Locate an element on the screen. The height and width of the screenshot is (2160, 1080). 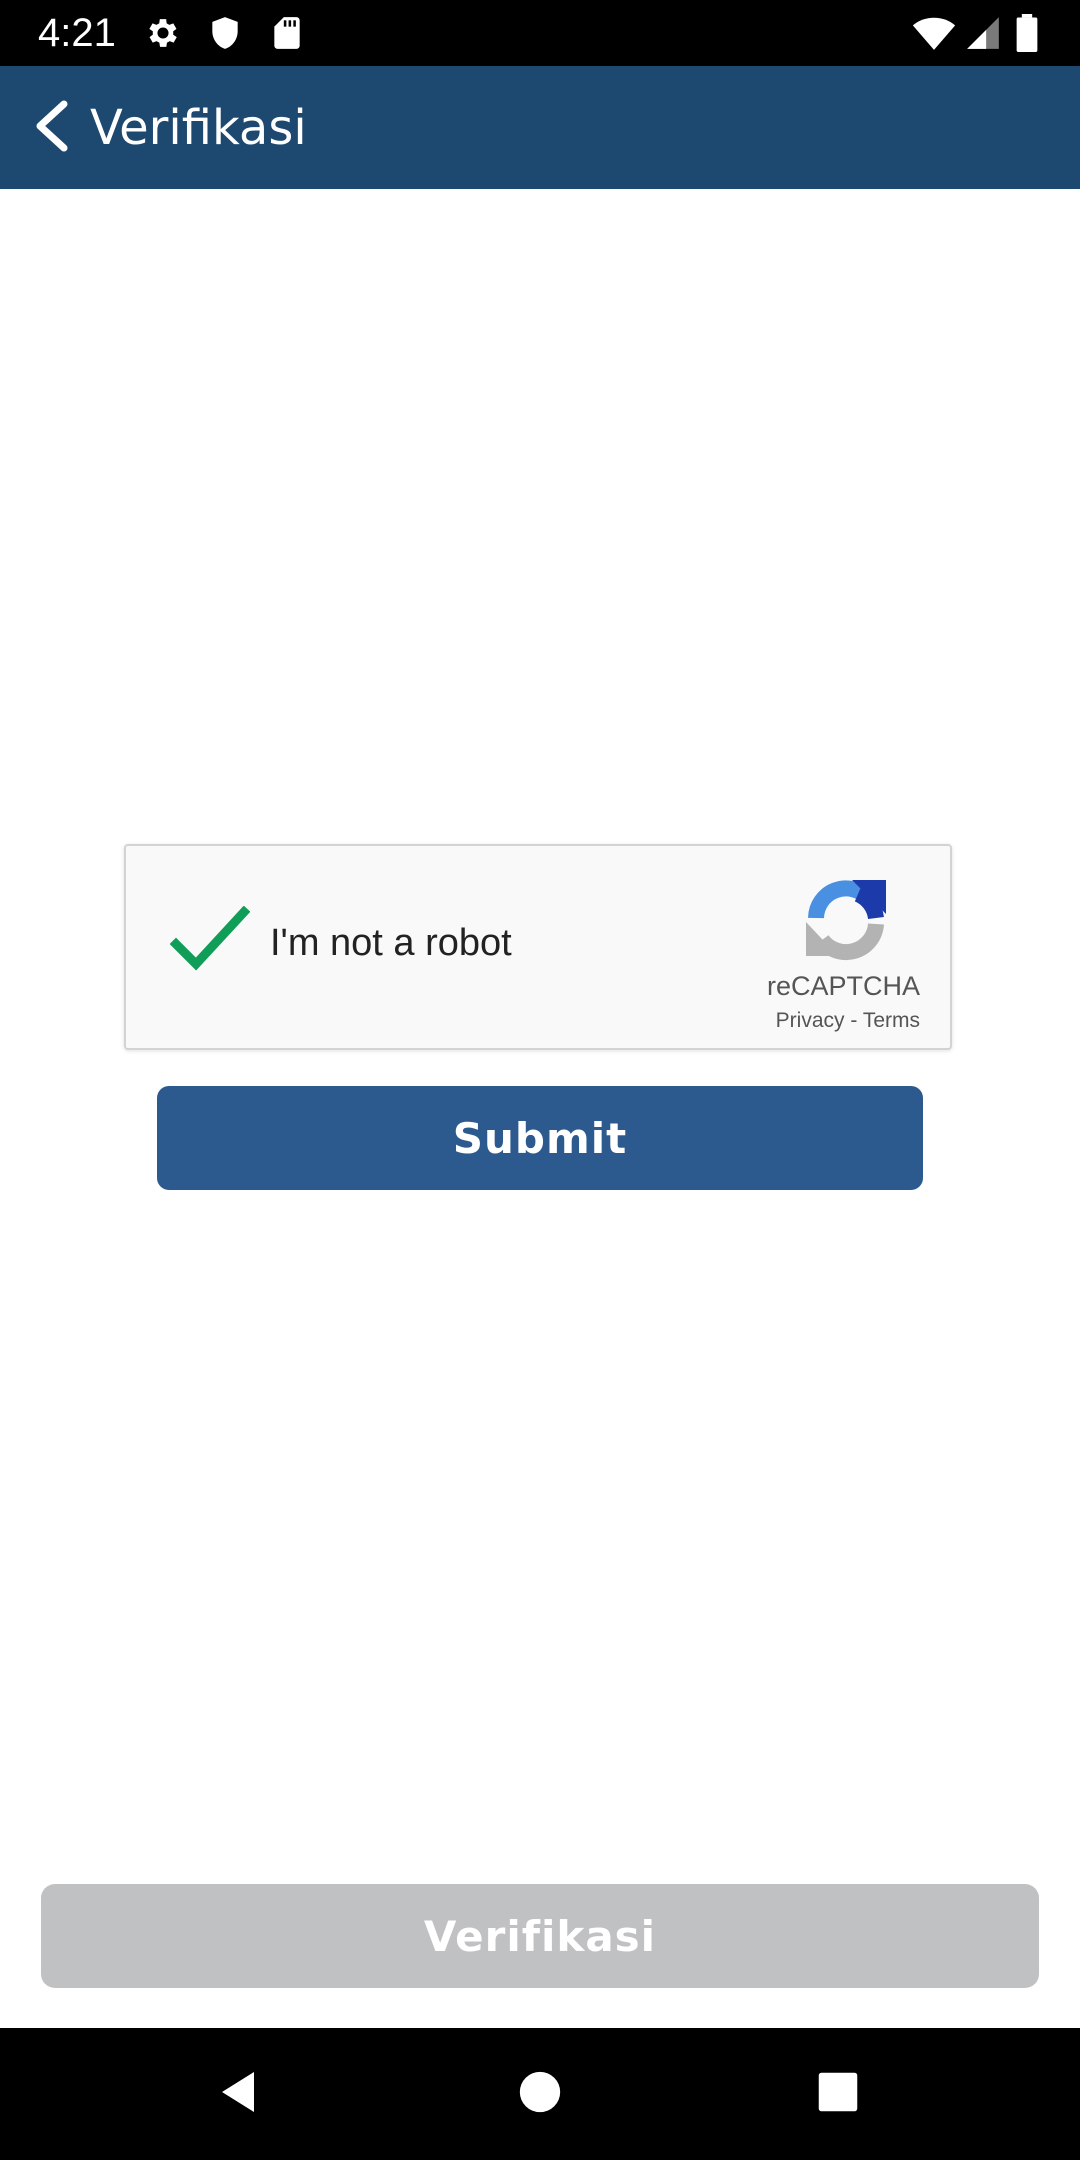
nav-home-button is located at coordinates (540, 2094).